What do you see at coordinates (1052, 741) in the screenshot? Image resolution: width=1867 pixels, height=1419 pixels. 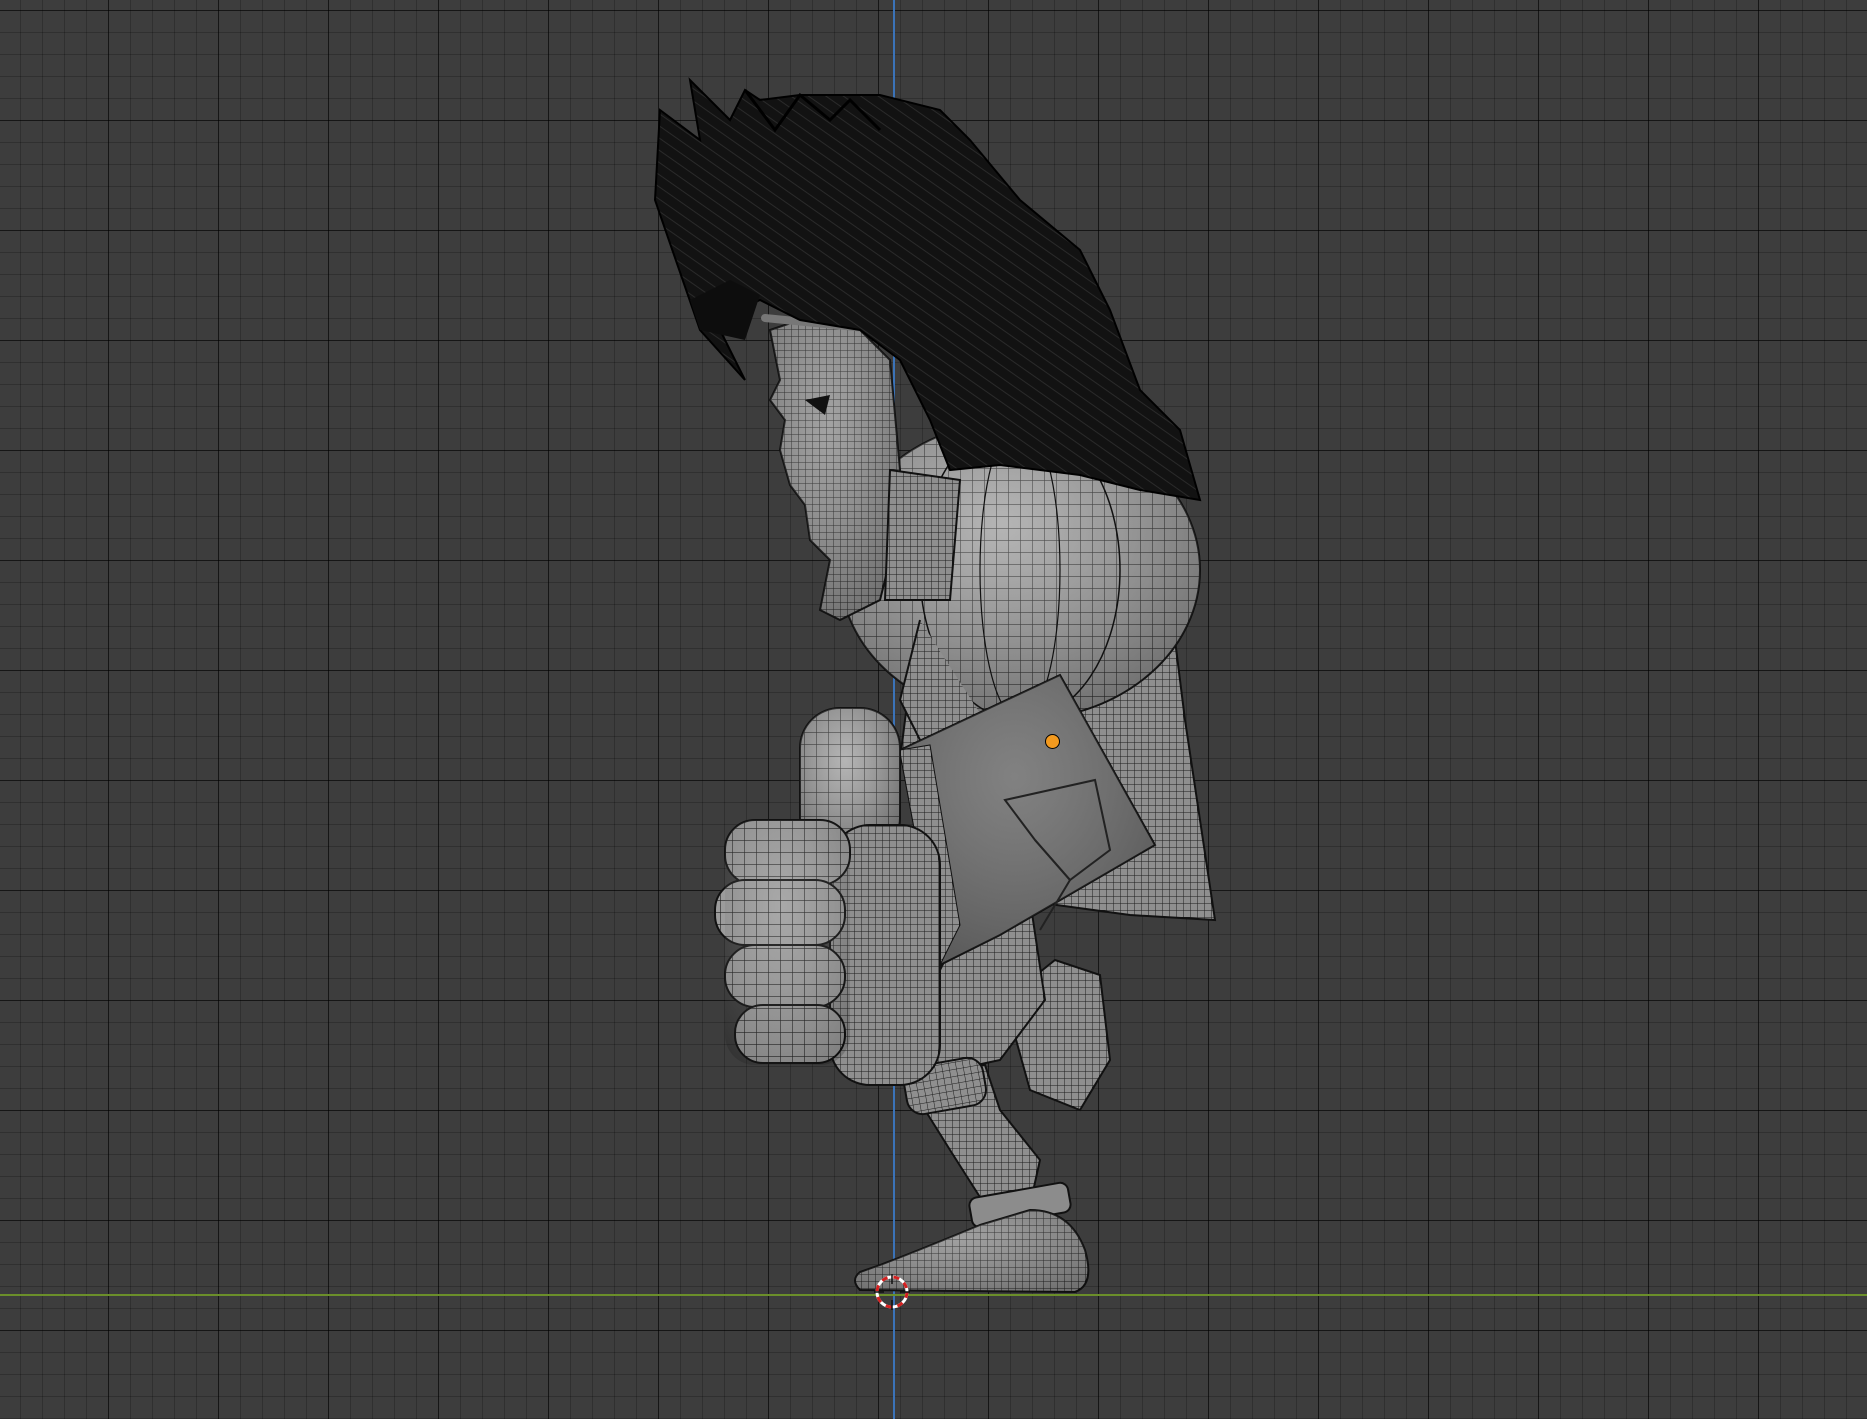 I see `object-origin-point` at bounding box center [1052, 741].